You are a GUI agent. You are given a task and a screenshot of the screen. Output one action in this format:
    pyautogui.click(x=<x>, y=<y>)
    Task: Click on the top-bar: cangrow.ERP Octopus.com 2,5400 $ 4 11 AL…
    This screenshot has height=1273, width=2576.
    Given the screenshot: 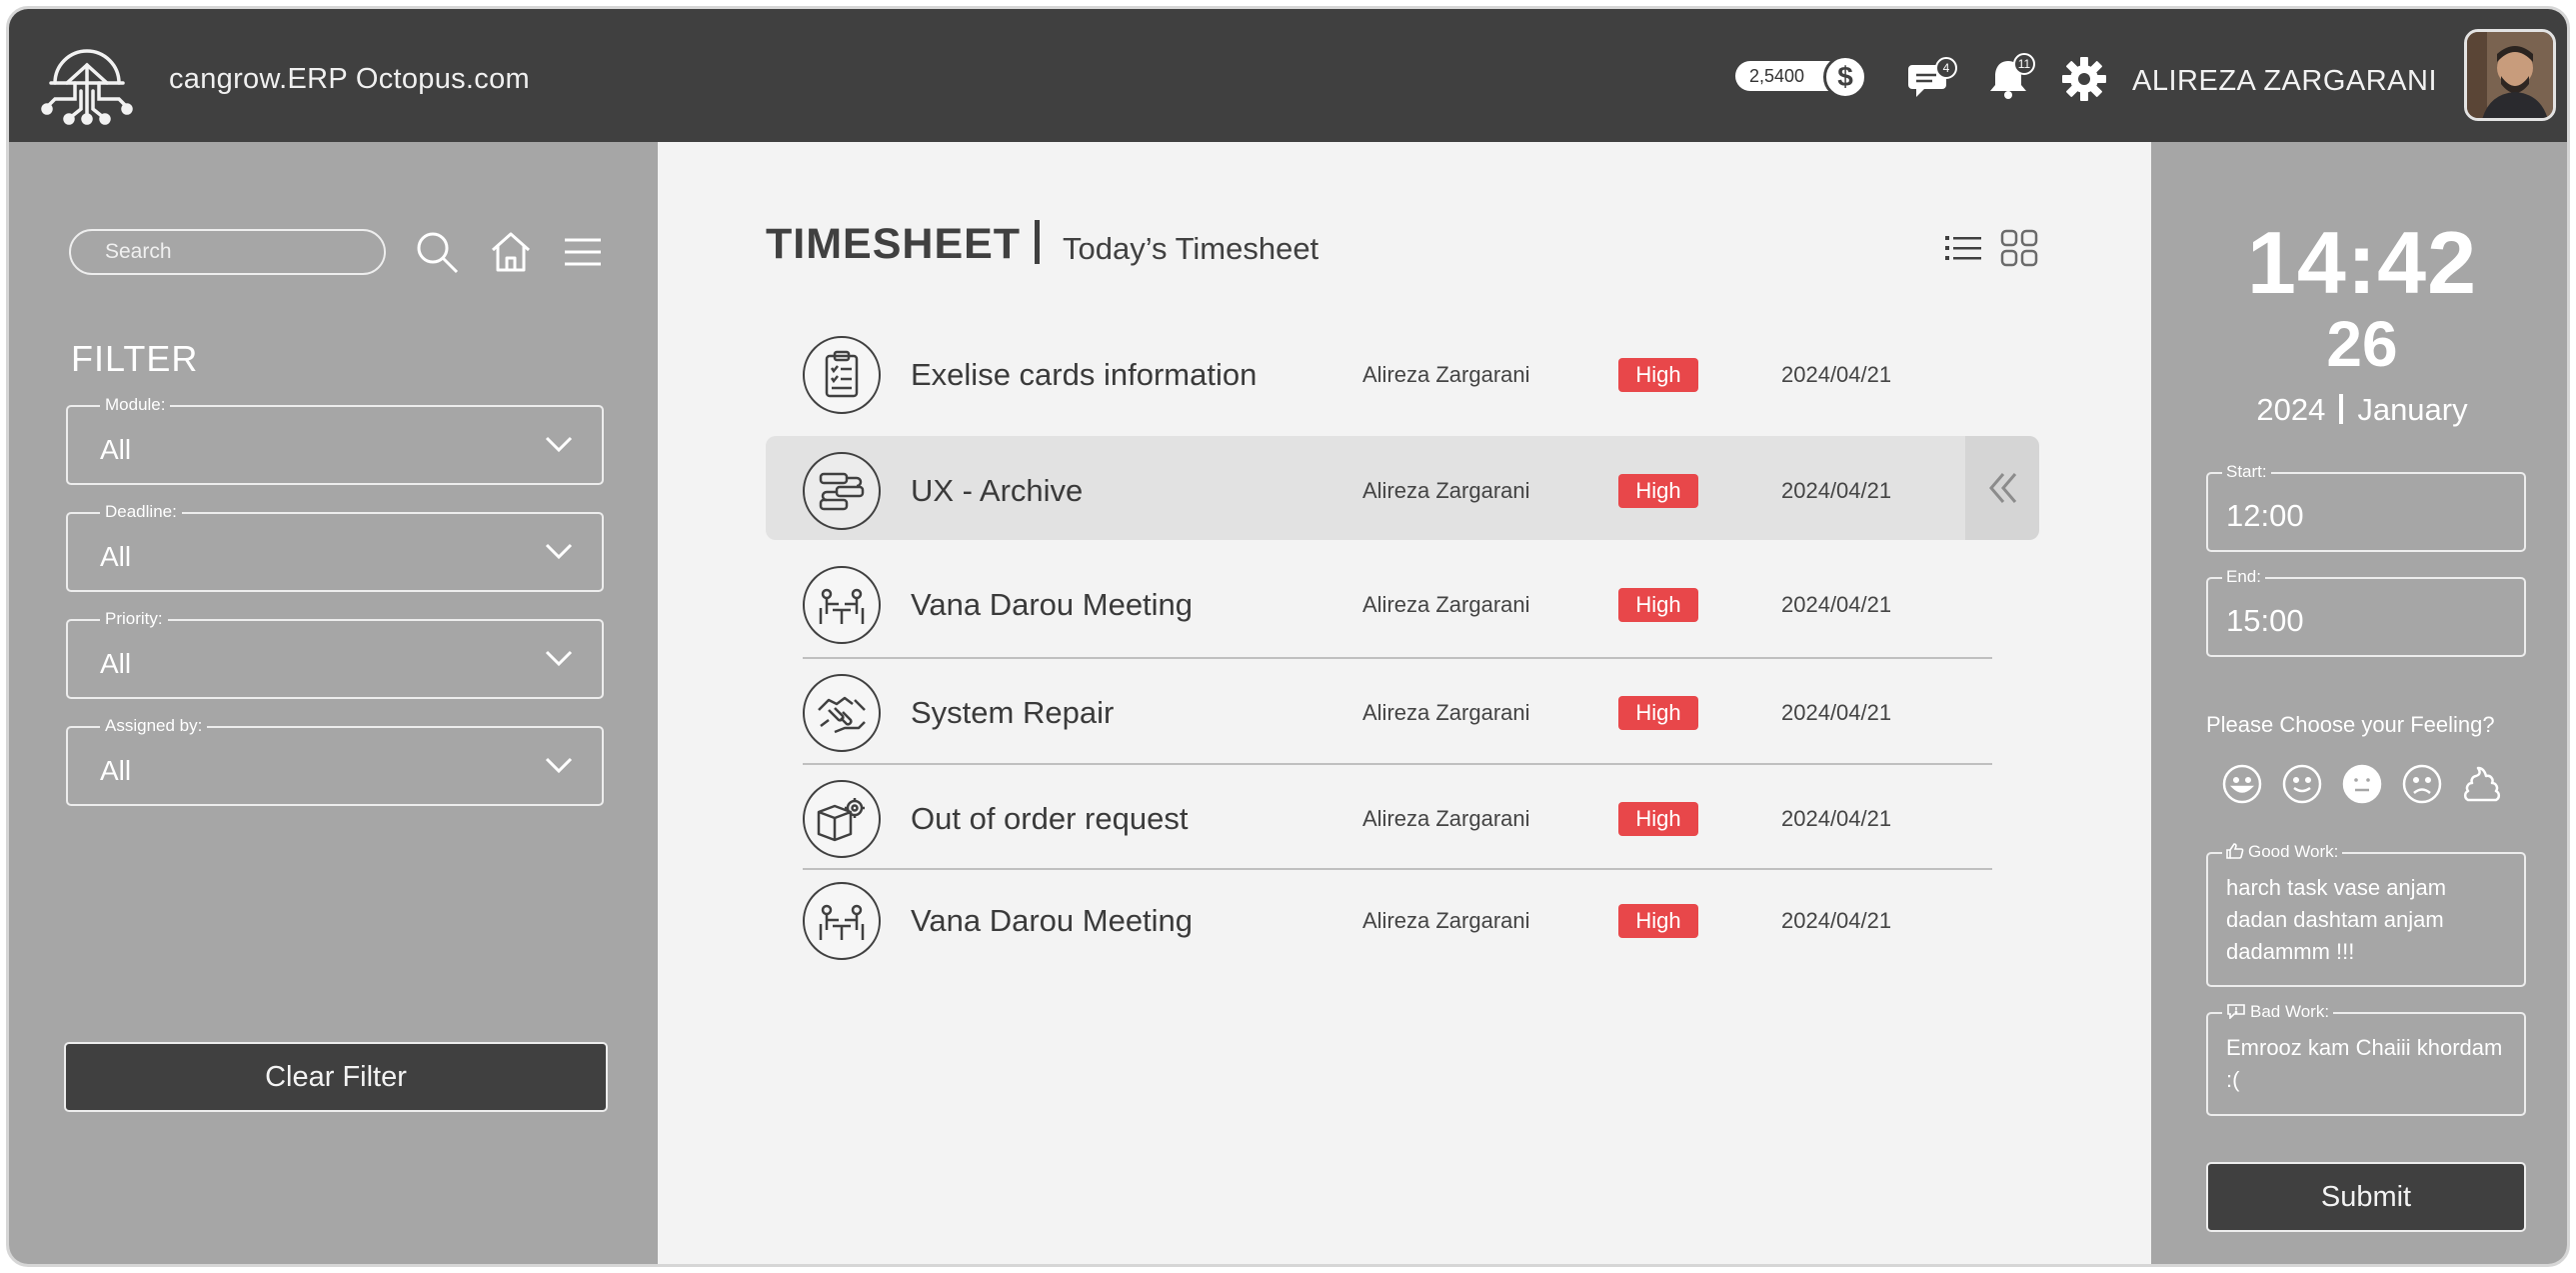 What is the action you would take?
    pyautogui.click(x=1288, y=75)
    